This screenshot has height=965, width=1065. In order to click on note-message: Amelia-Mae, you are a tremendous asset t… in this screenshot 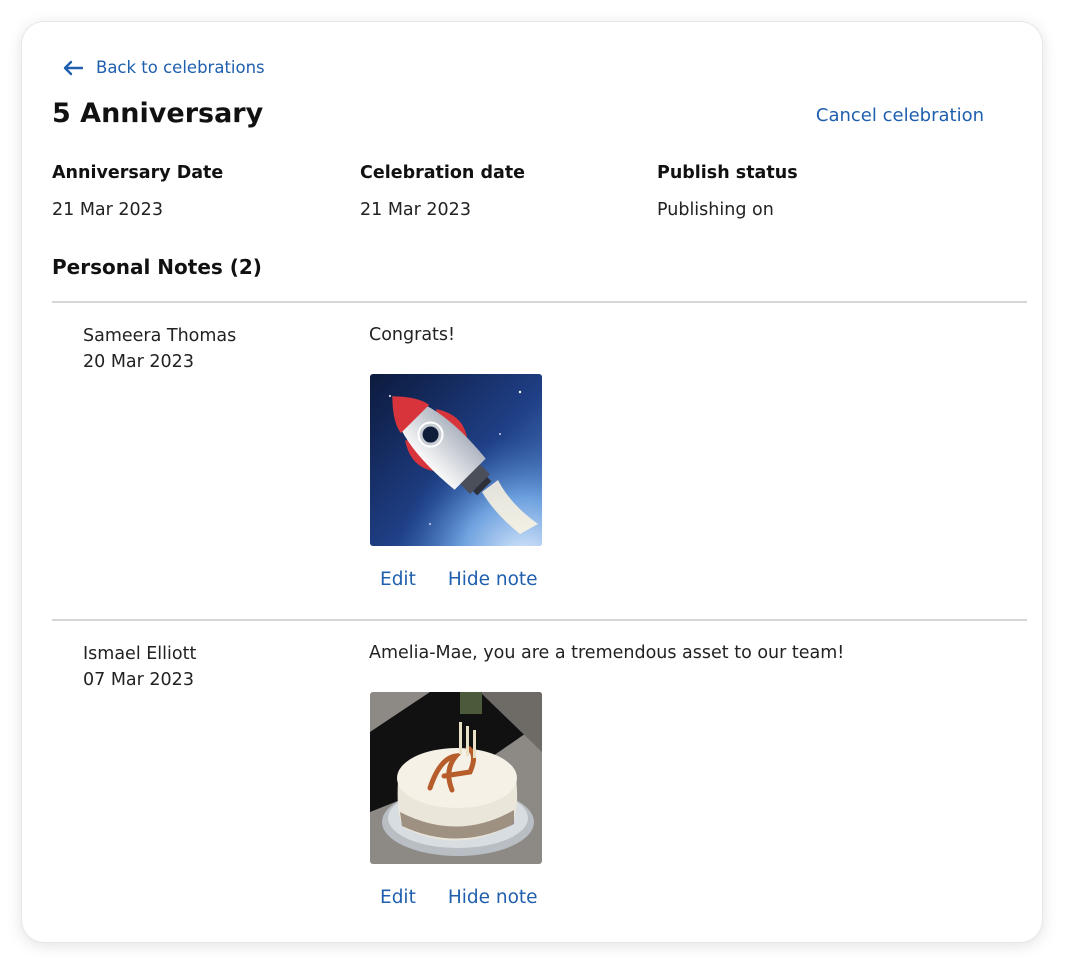, I will do `click(607, 653)`.